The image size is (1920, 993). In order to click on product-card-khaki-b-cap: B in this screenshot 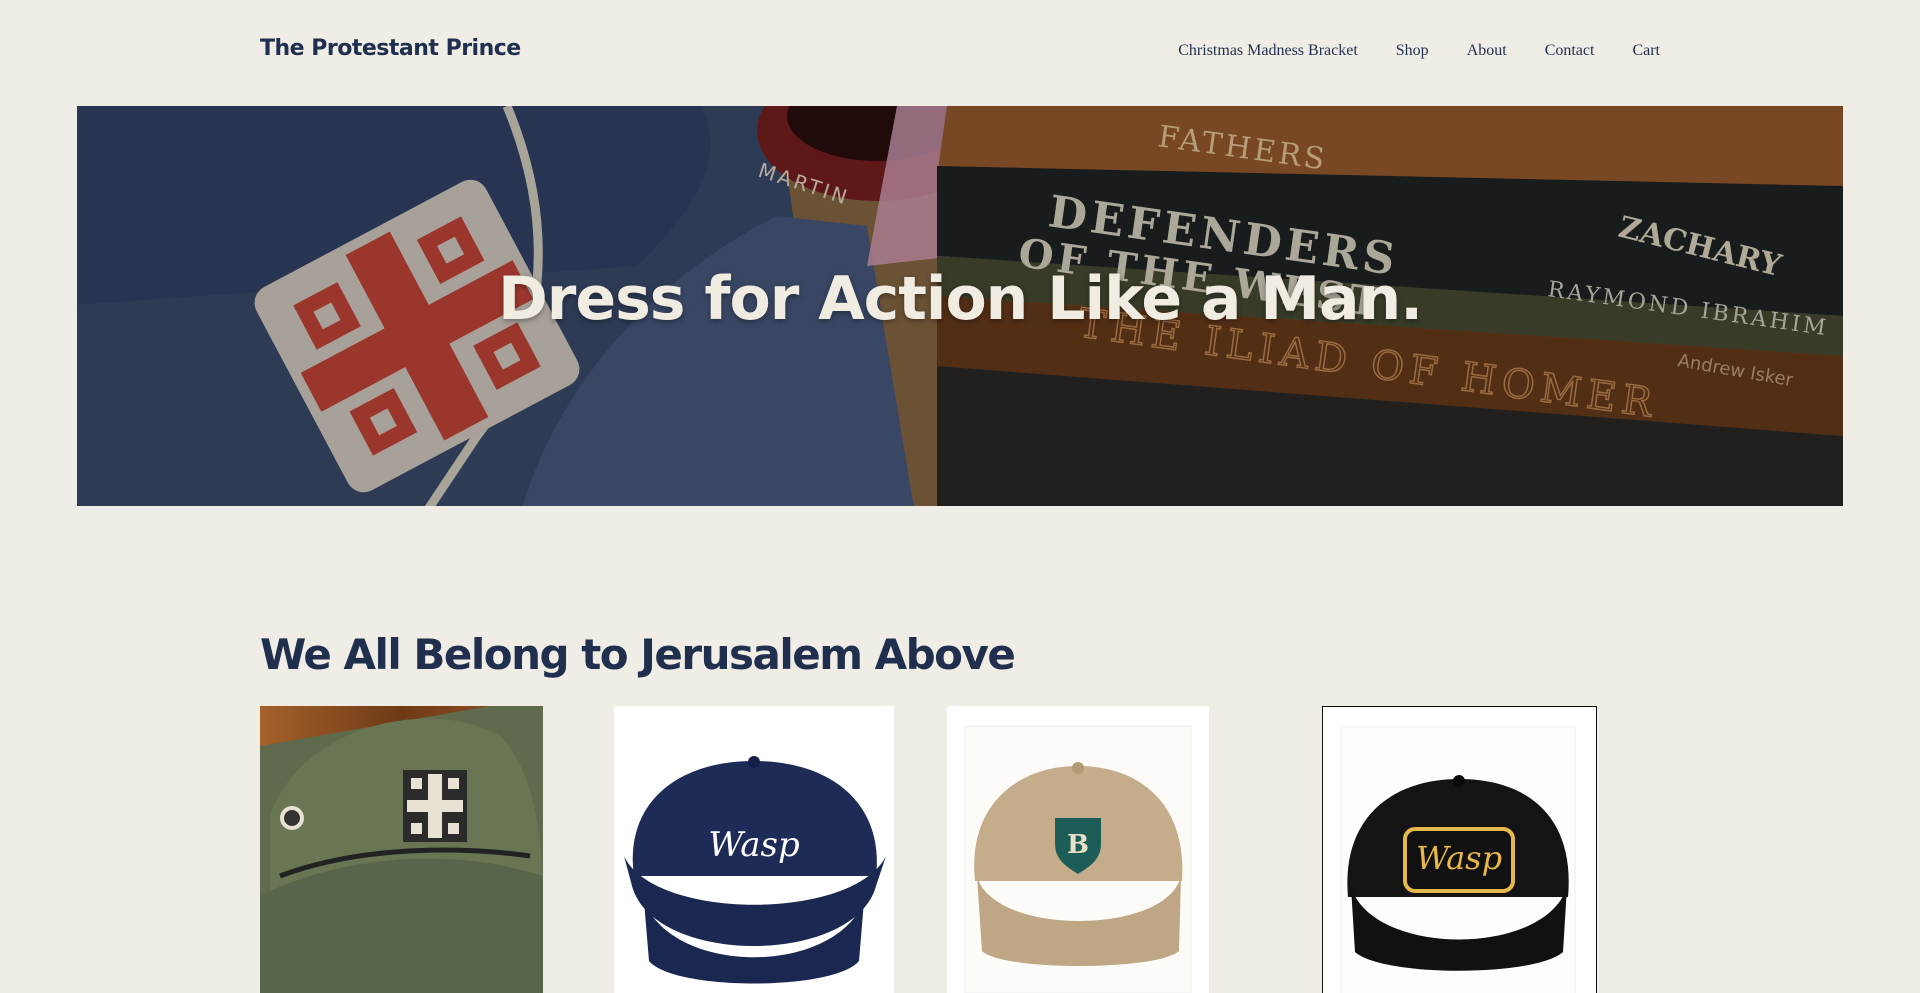, I will do `click(1078, 849)`.